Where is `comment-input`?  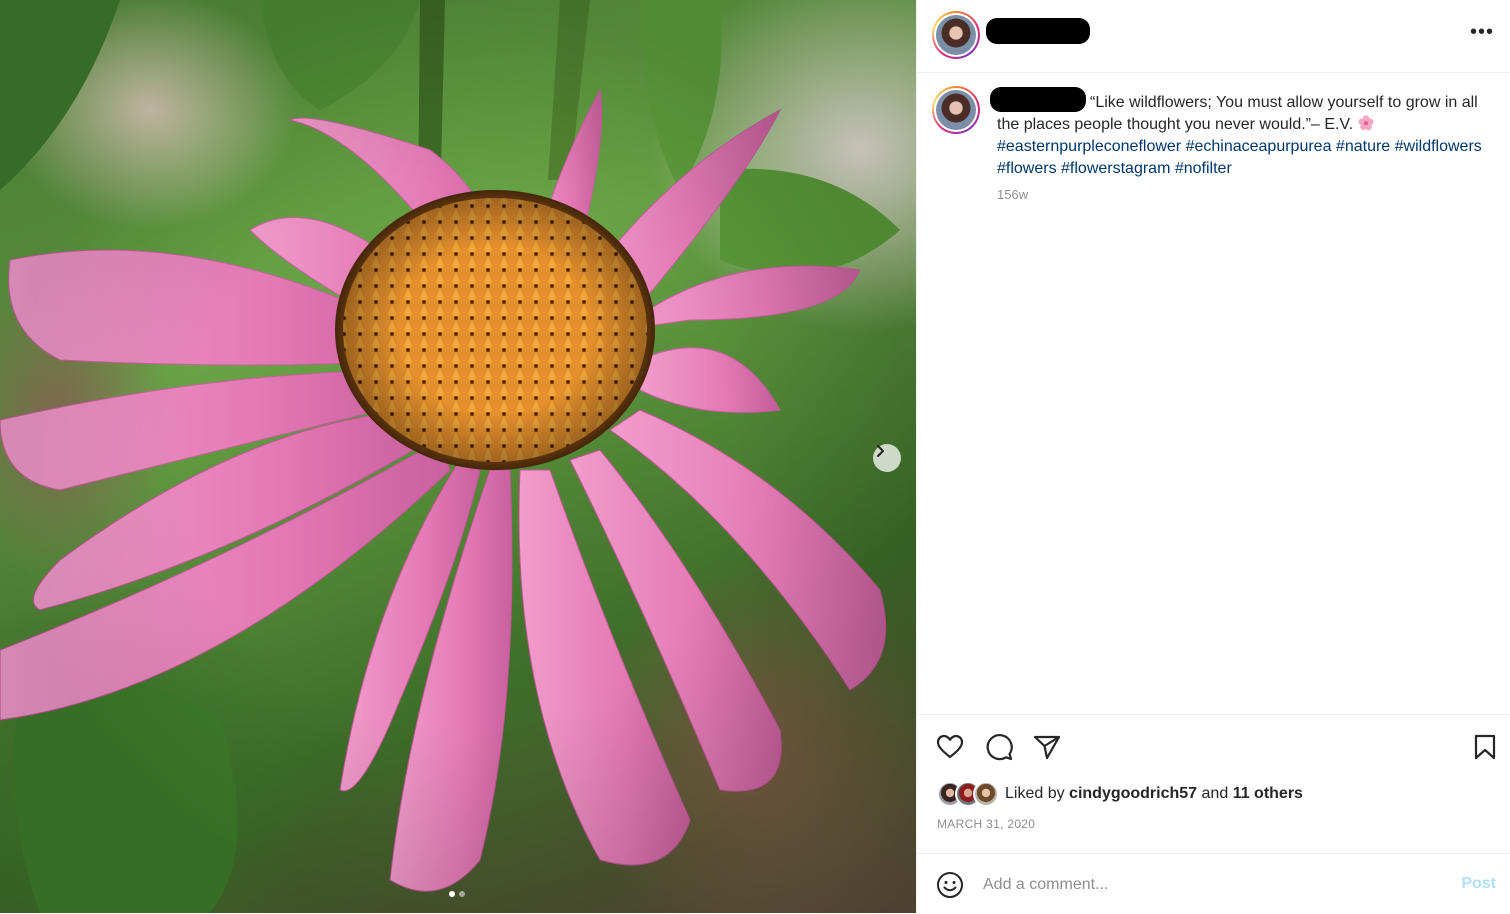 comment-input is located at coordinates (1203, 885).